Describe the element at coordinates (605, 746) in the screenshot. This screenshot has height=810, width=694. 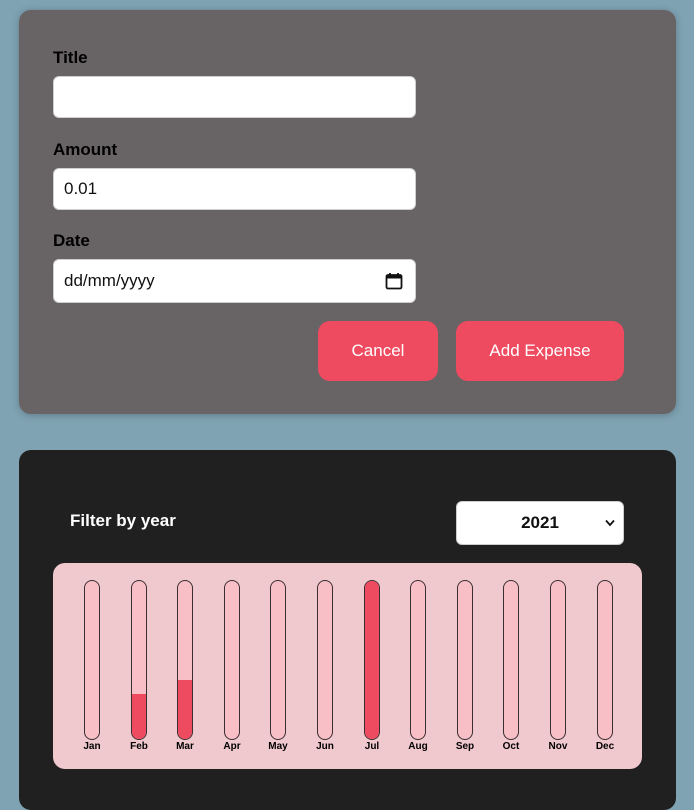
I see `chart-bar-label: Dec` at that location.